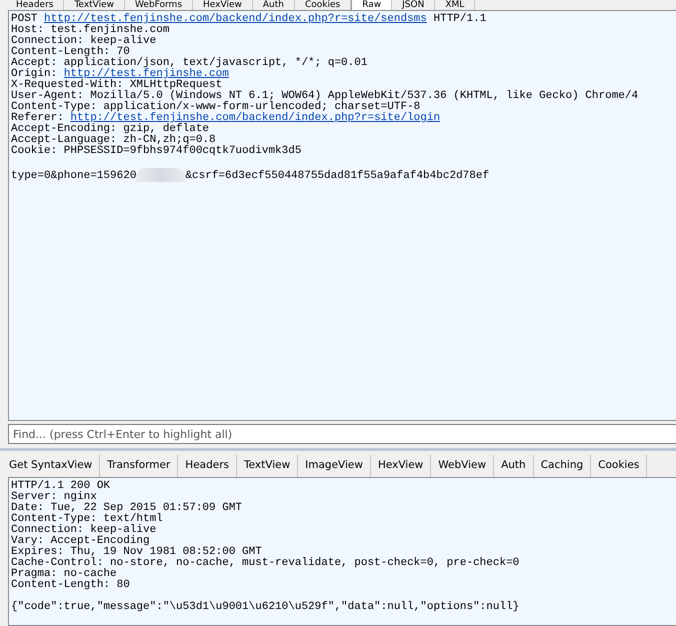  I want to click on code-text: type=0&phone=159620, so click(73, 176).